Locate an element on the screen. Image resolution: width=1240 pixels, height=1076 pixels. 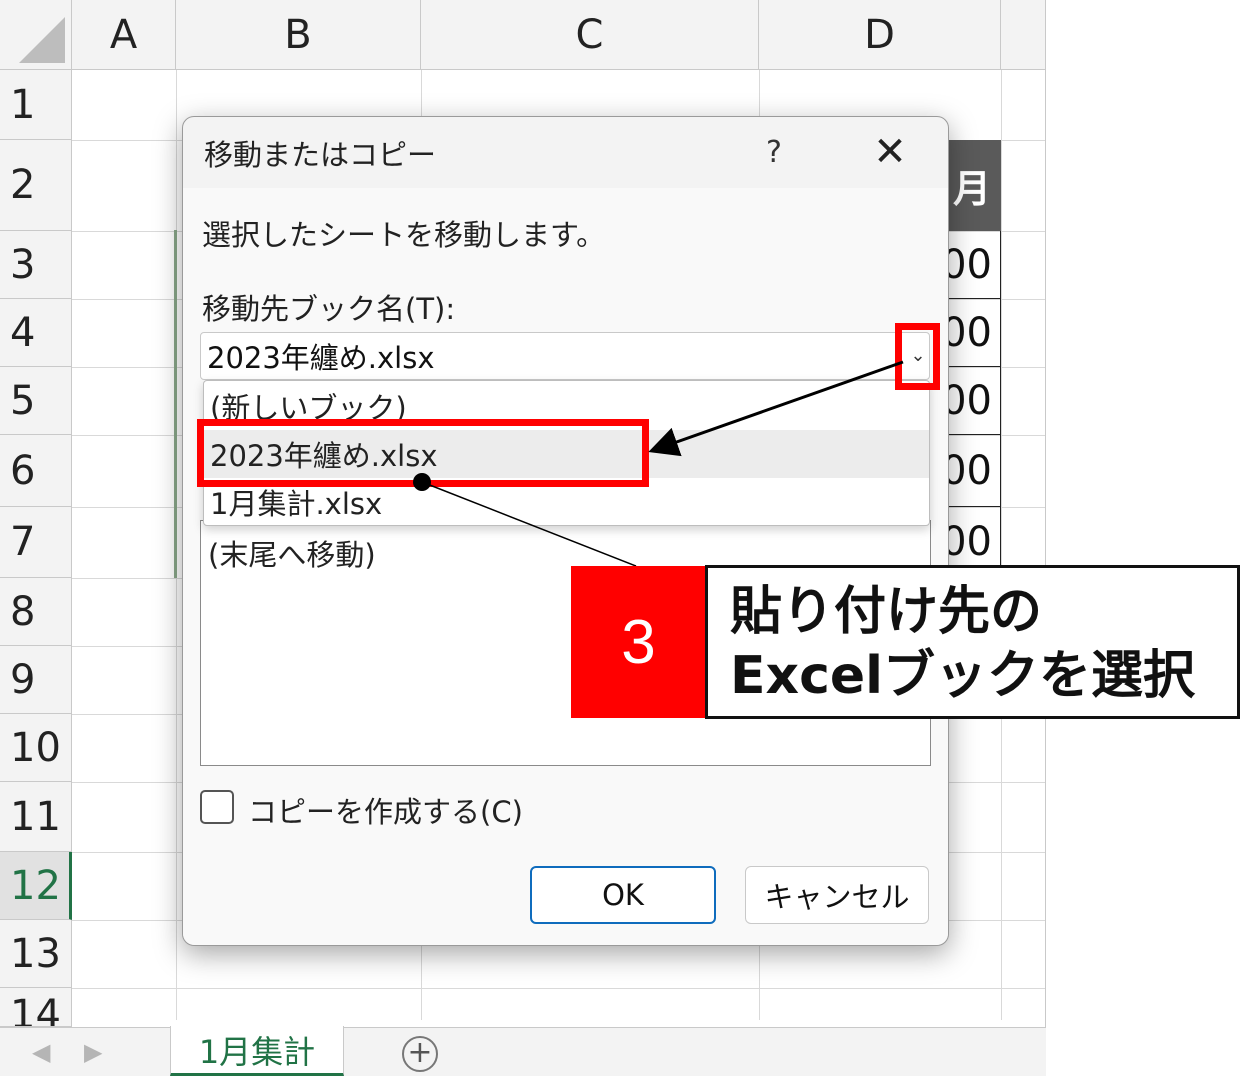
instruction-callout: 貼り付け先の Excelブックを選択 is located at coordinates (972, 642).